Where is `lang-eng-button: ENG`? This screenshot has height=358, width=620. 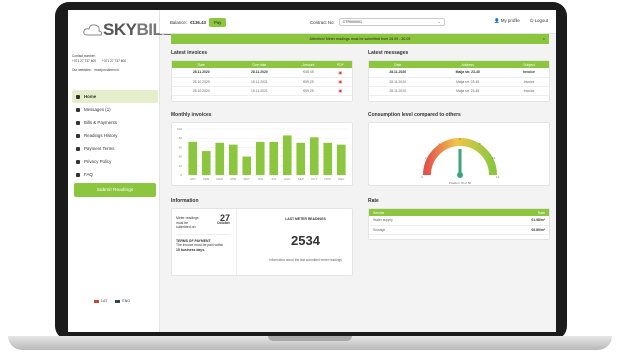 lang-eng-button: ENG is located at coordinates (122, 301).